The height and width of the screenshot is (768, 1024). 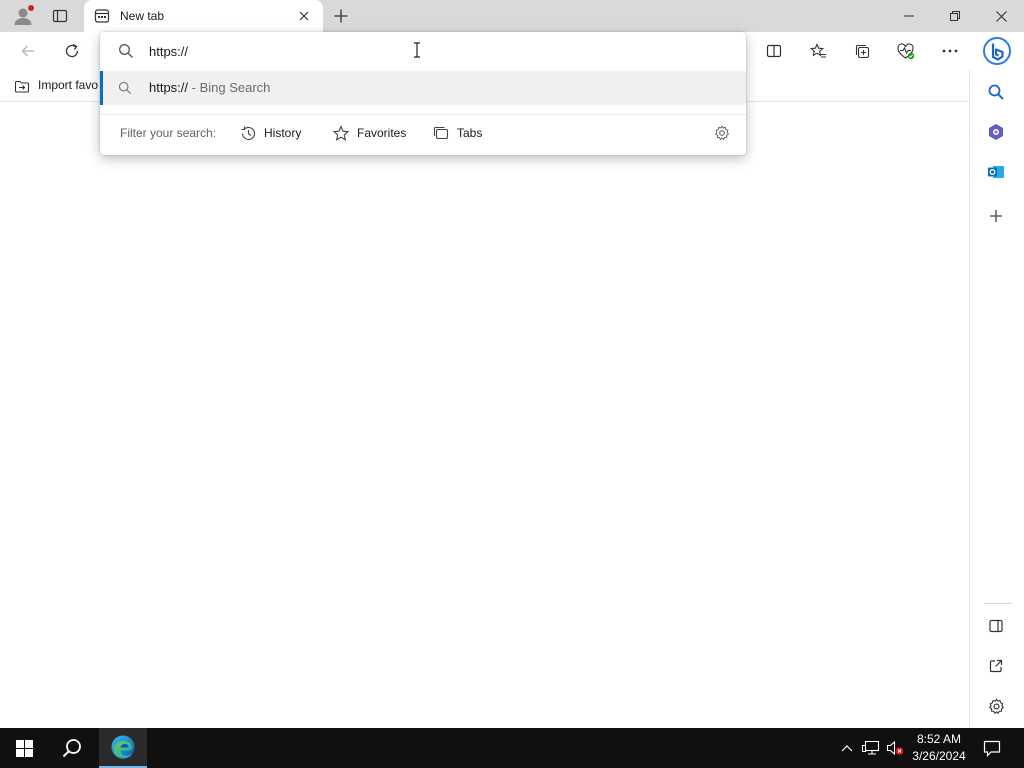 What do you see at coordinates (203, 16) in the screenshot?
I see `tab-new-tab: New tab` at bounding box center [203, 16].